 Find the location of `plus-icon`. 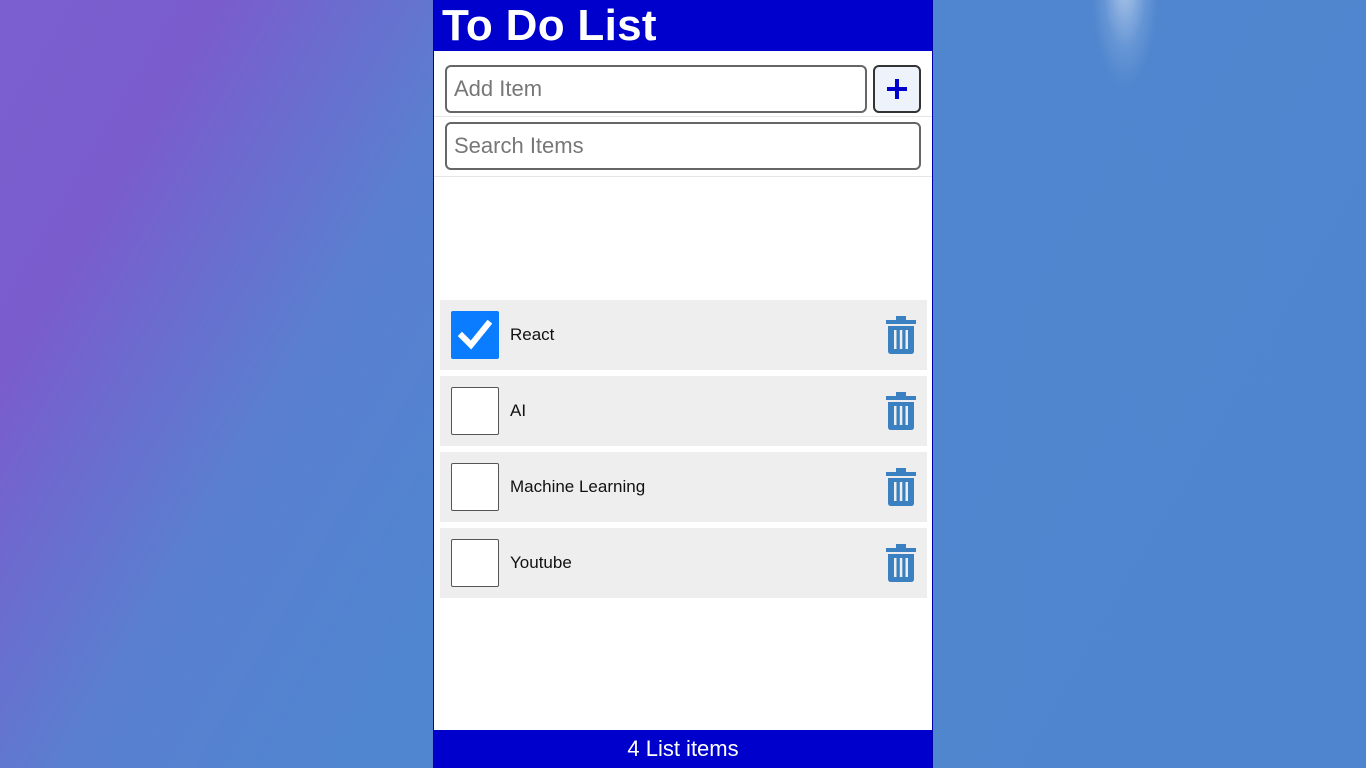

plus-icon is located at coordinates (897, 89).